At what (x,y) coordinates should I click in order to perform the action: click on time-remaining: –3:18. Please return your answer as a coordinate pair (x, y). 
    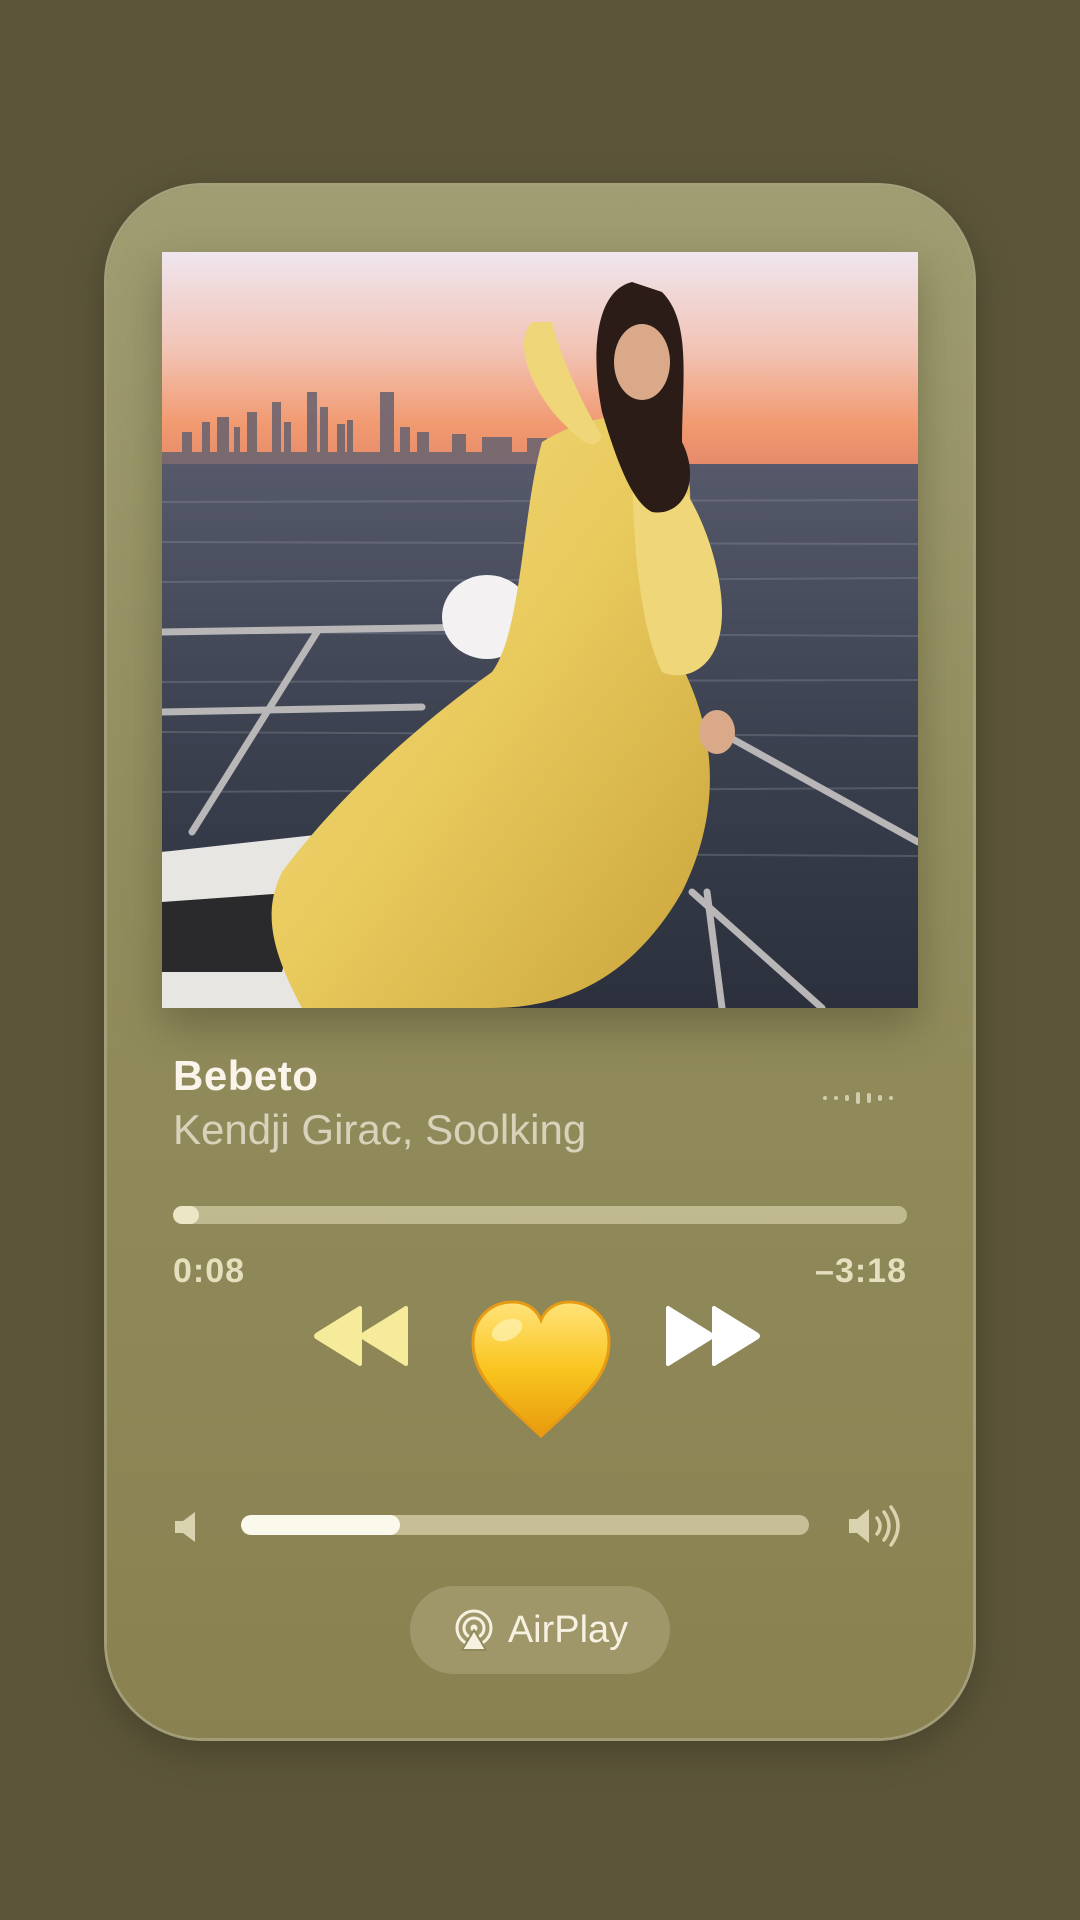
    Looking at the image, I should click on (861, 1271).